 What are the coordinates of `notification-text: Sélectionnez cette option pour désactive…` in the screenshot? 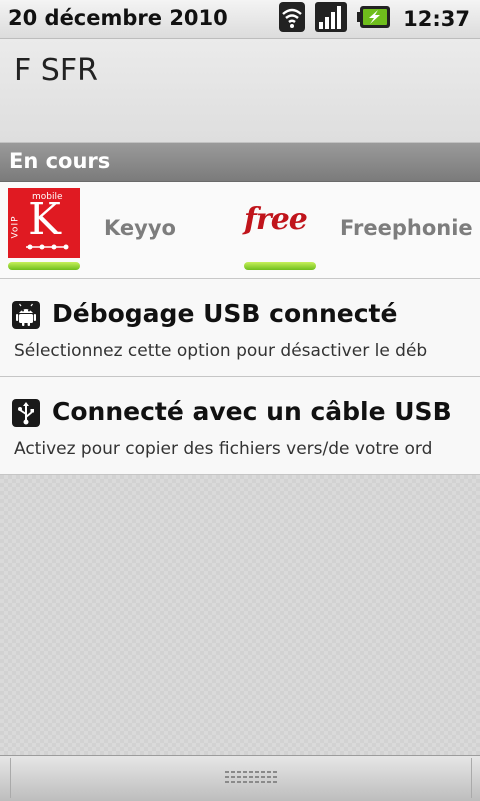 It's located at (221, 351).